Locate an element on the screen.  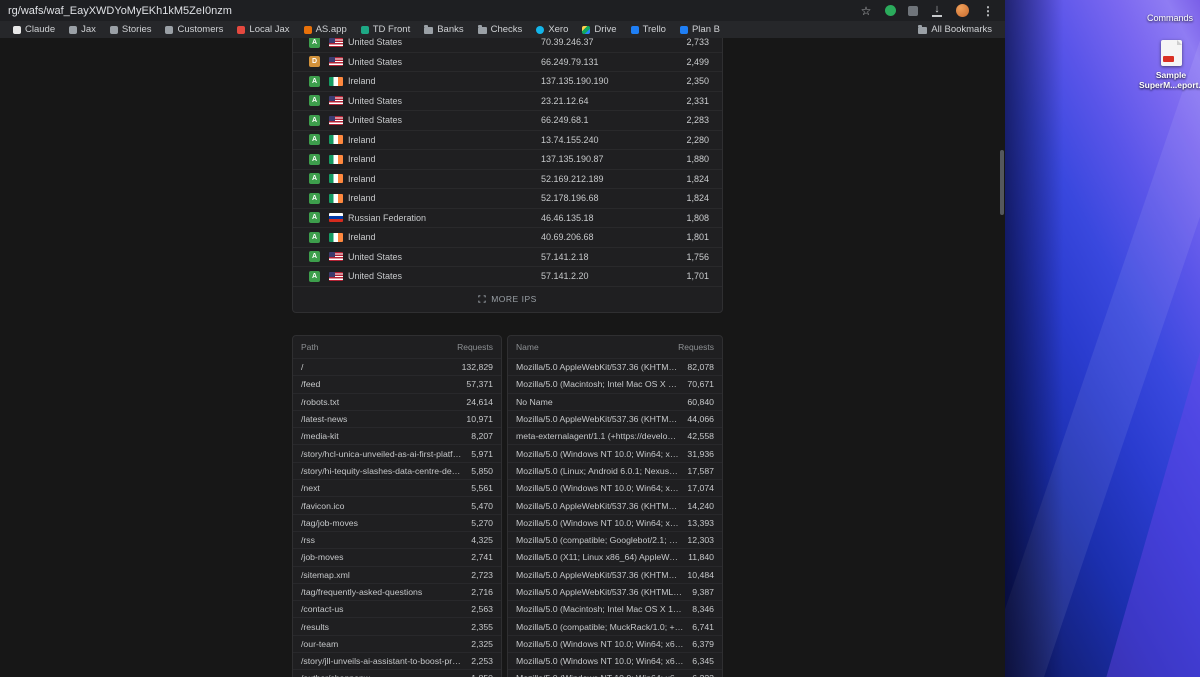
ip-row: A Russian Federation 46.46.135.18 1,808 is located at coordinates (507, 218).